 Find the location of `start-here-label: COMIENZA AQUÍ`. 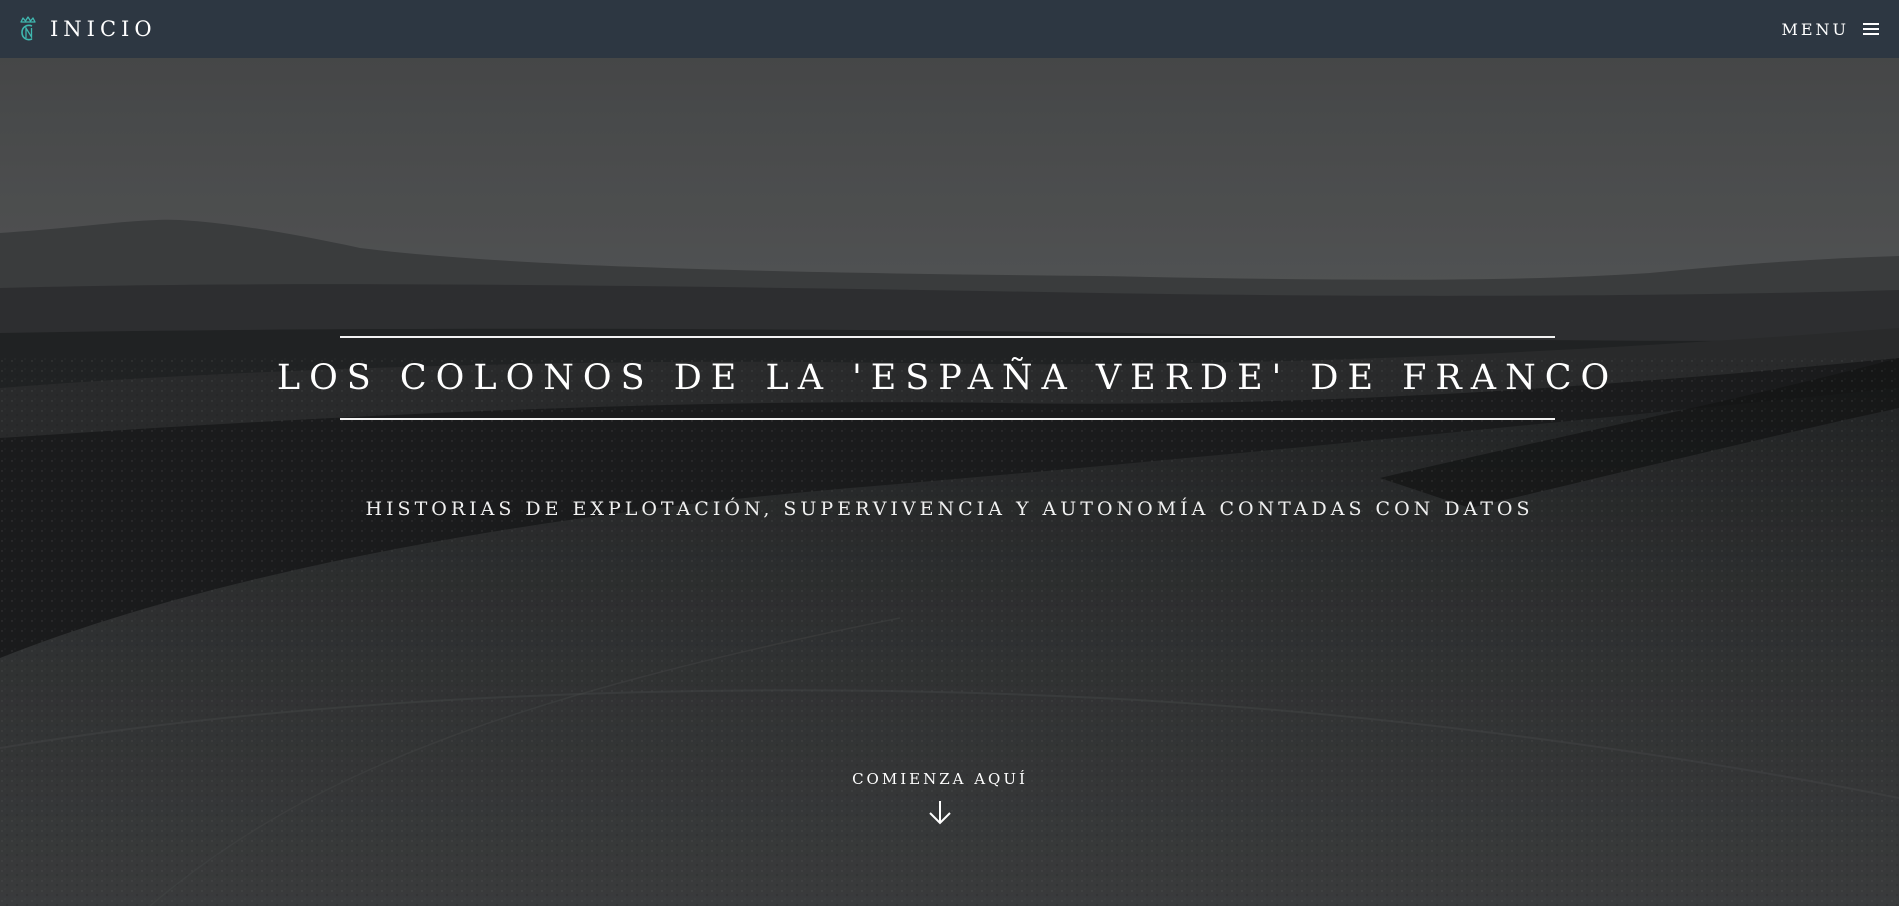

start-here-label: COMIENZA AQUÍ is located at coordinates (940, 779).